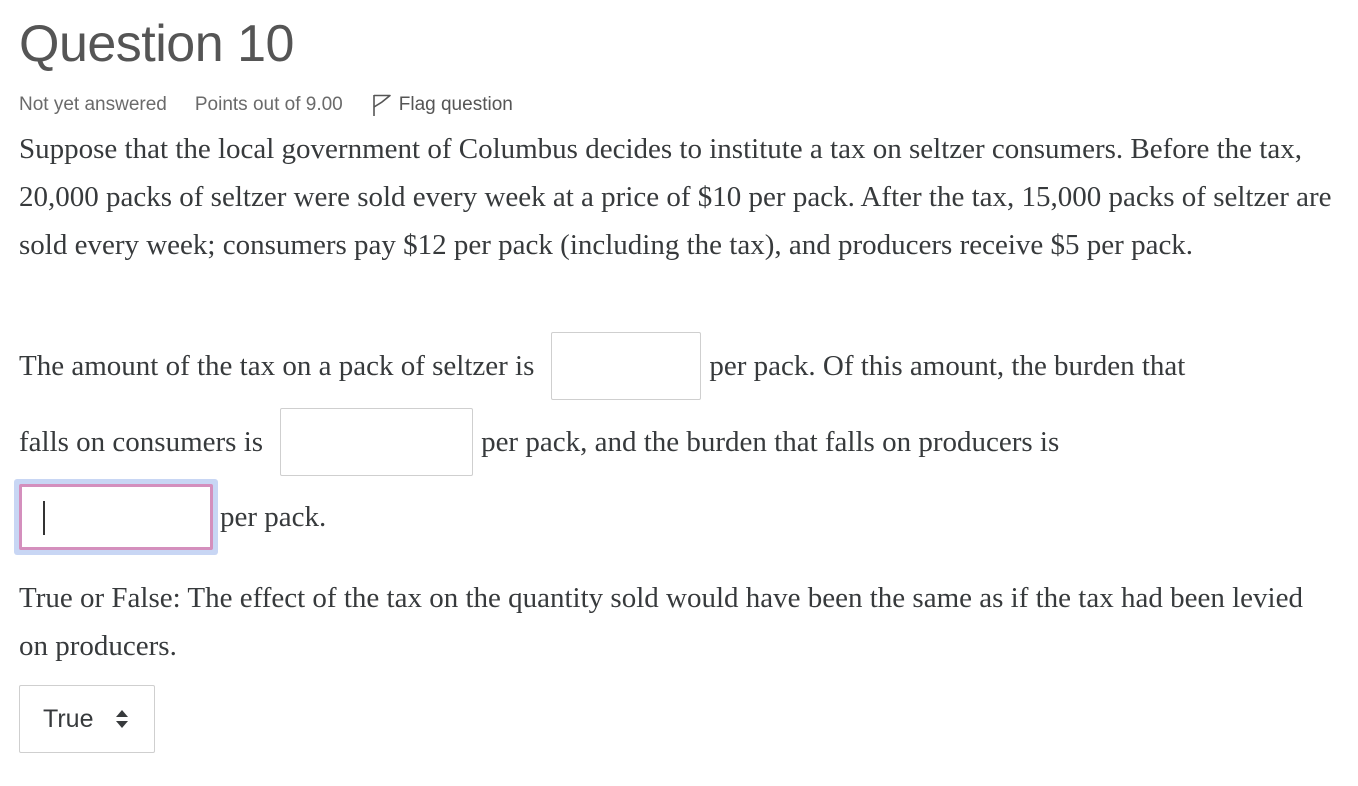 Image resolution: width=1358 pixels, height=786 pixels. I want to click on producer-burden-focus-ring, so click(116, 517).